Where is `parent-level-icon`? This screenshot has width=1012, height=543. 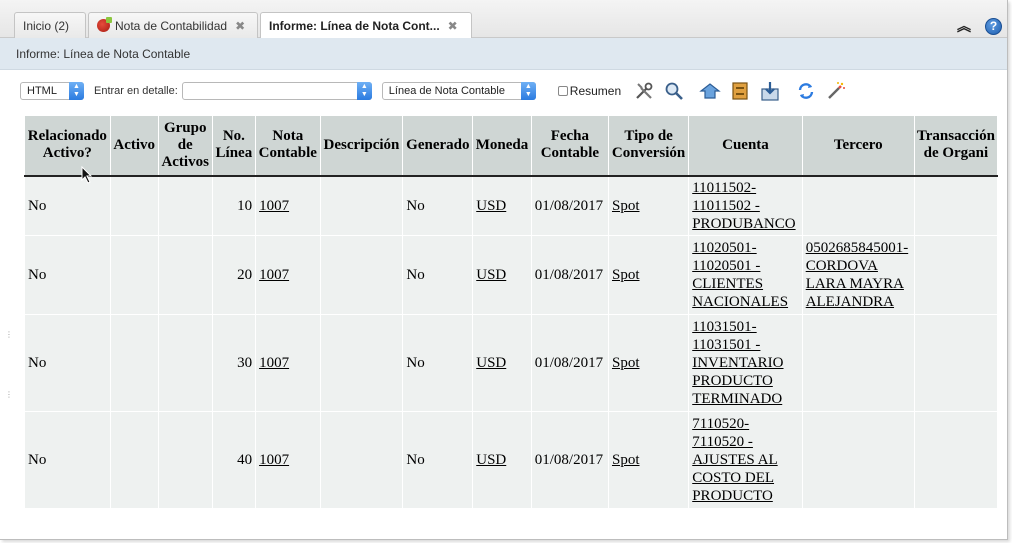
parent-level-icon is located at coordinates (710, 91).